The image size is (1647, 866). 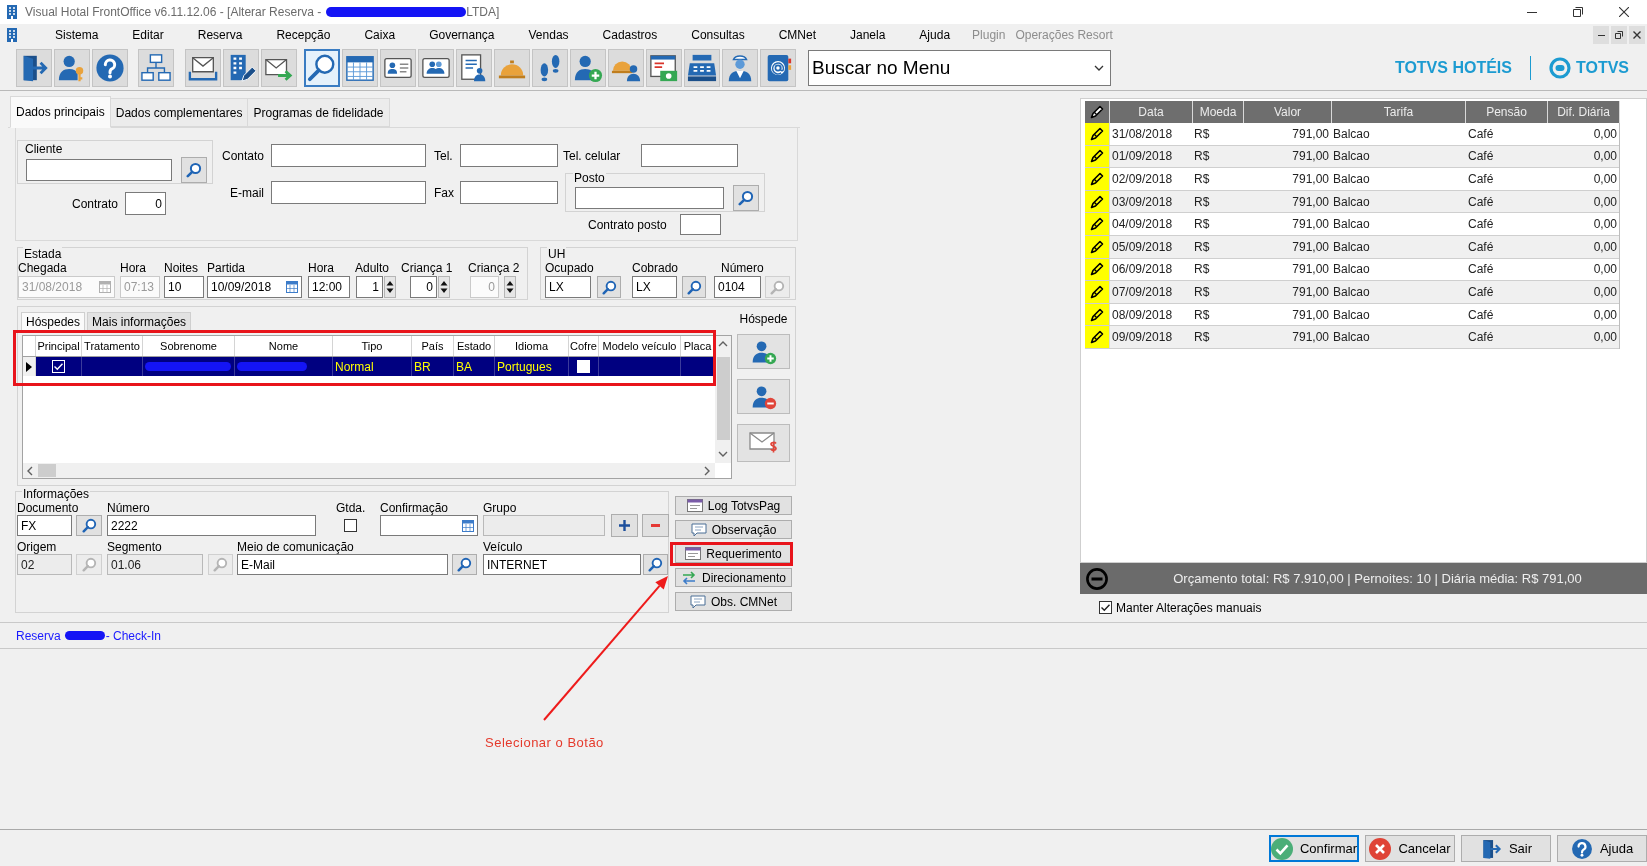 What do you see at coordinates (369, 287) in the screenshot?
I see `input-field: 1` at bounding box center [369, 287].